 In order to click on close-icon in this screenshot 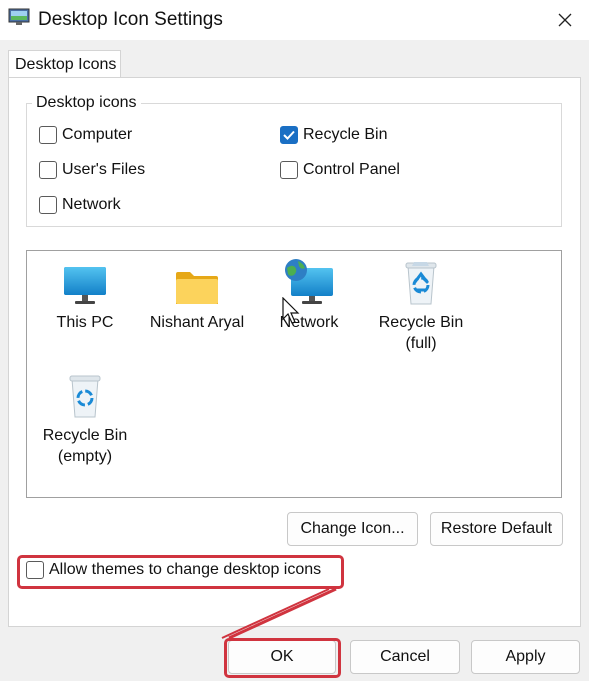, I will do `click(565, 20)`.